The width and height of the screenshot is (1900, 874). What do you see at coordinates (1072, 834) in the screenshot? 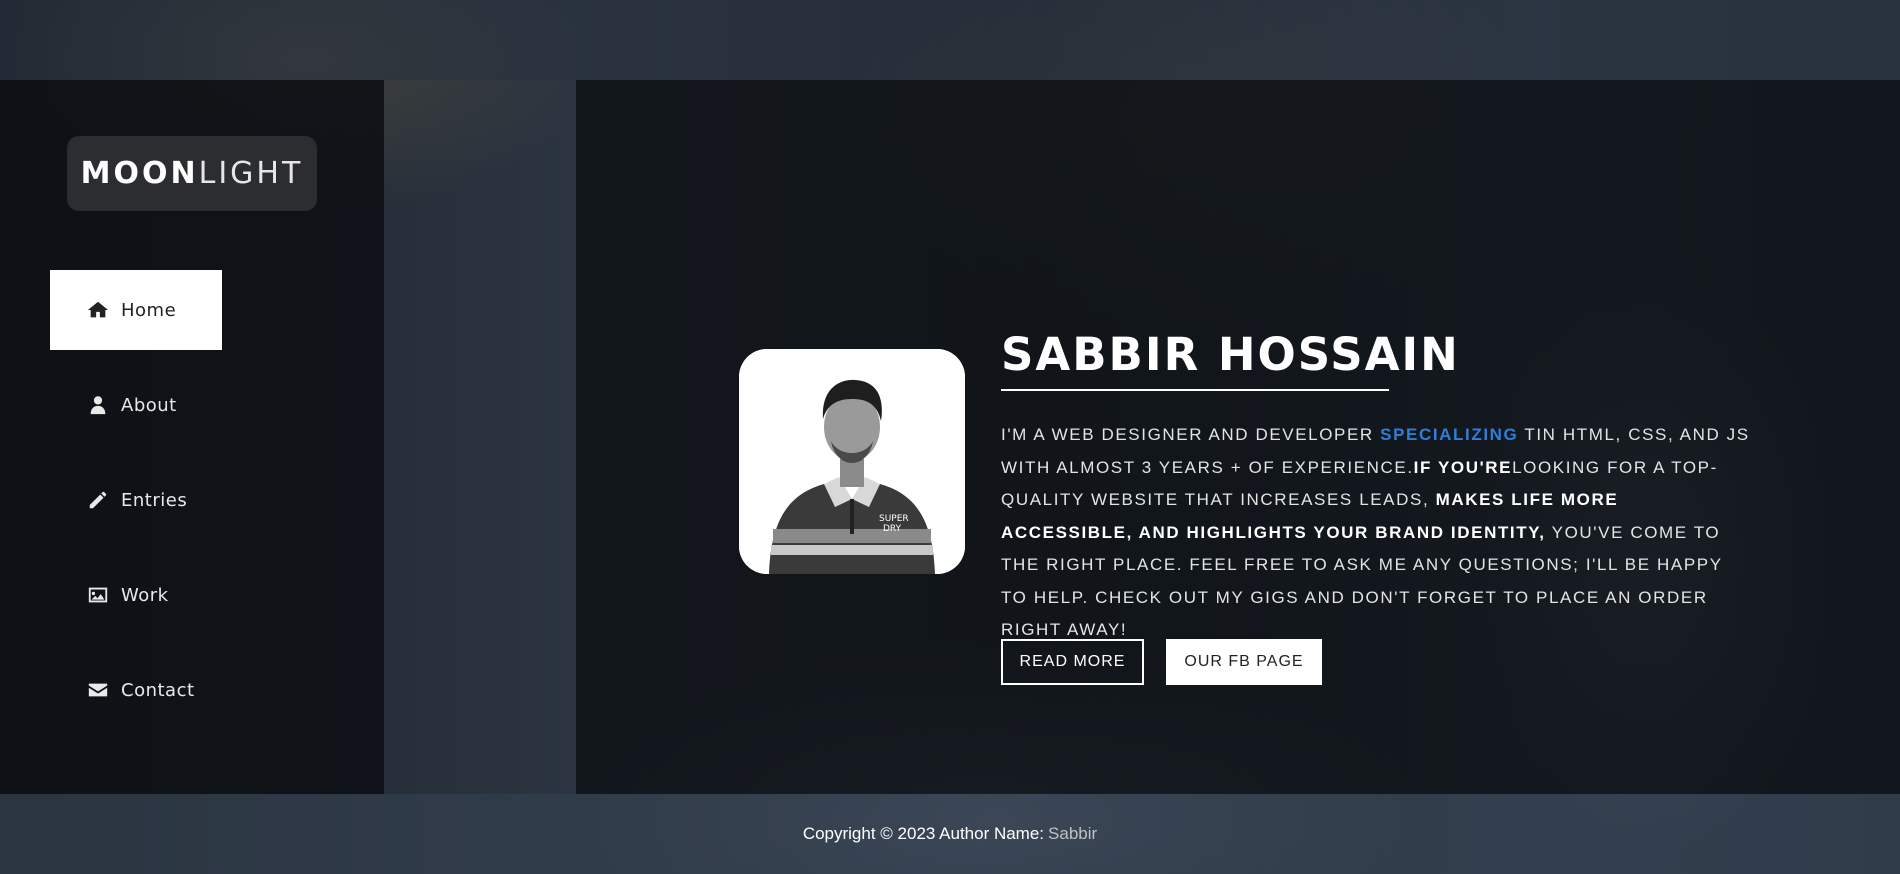
I see `author-name-link: Sabbir` at bounding box center [1072, 834].